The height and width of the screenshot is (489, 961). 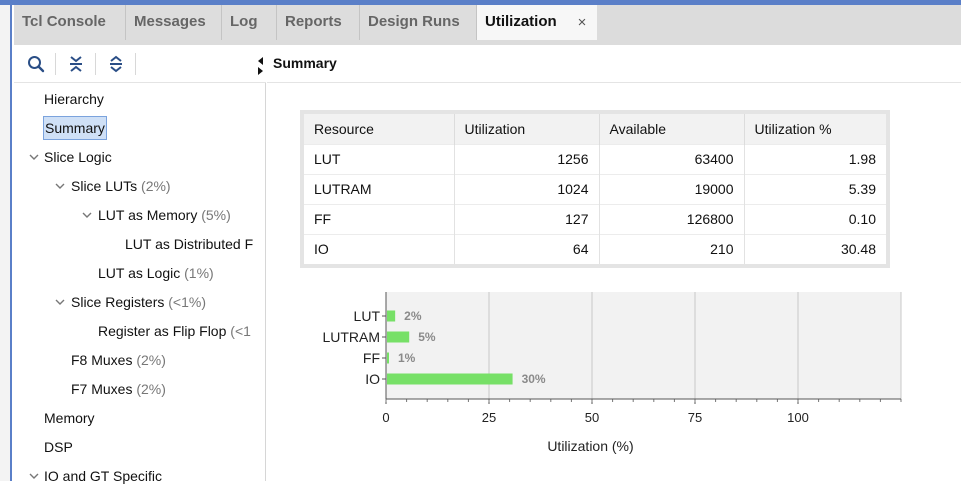 I want to click on table-row: LUT 1256 63400 1.98, so click(x=595, y=158).